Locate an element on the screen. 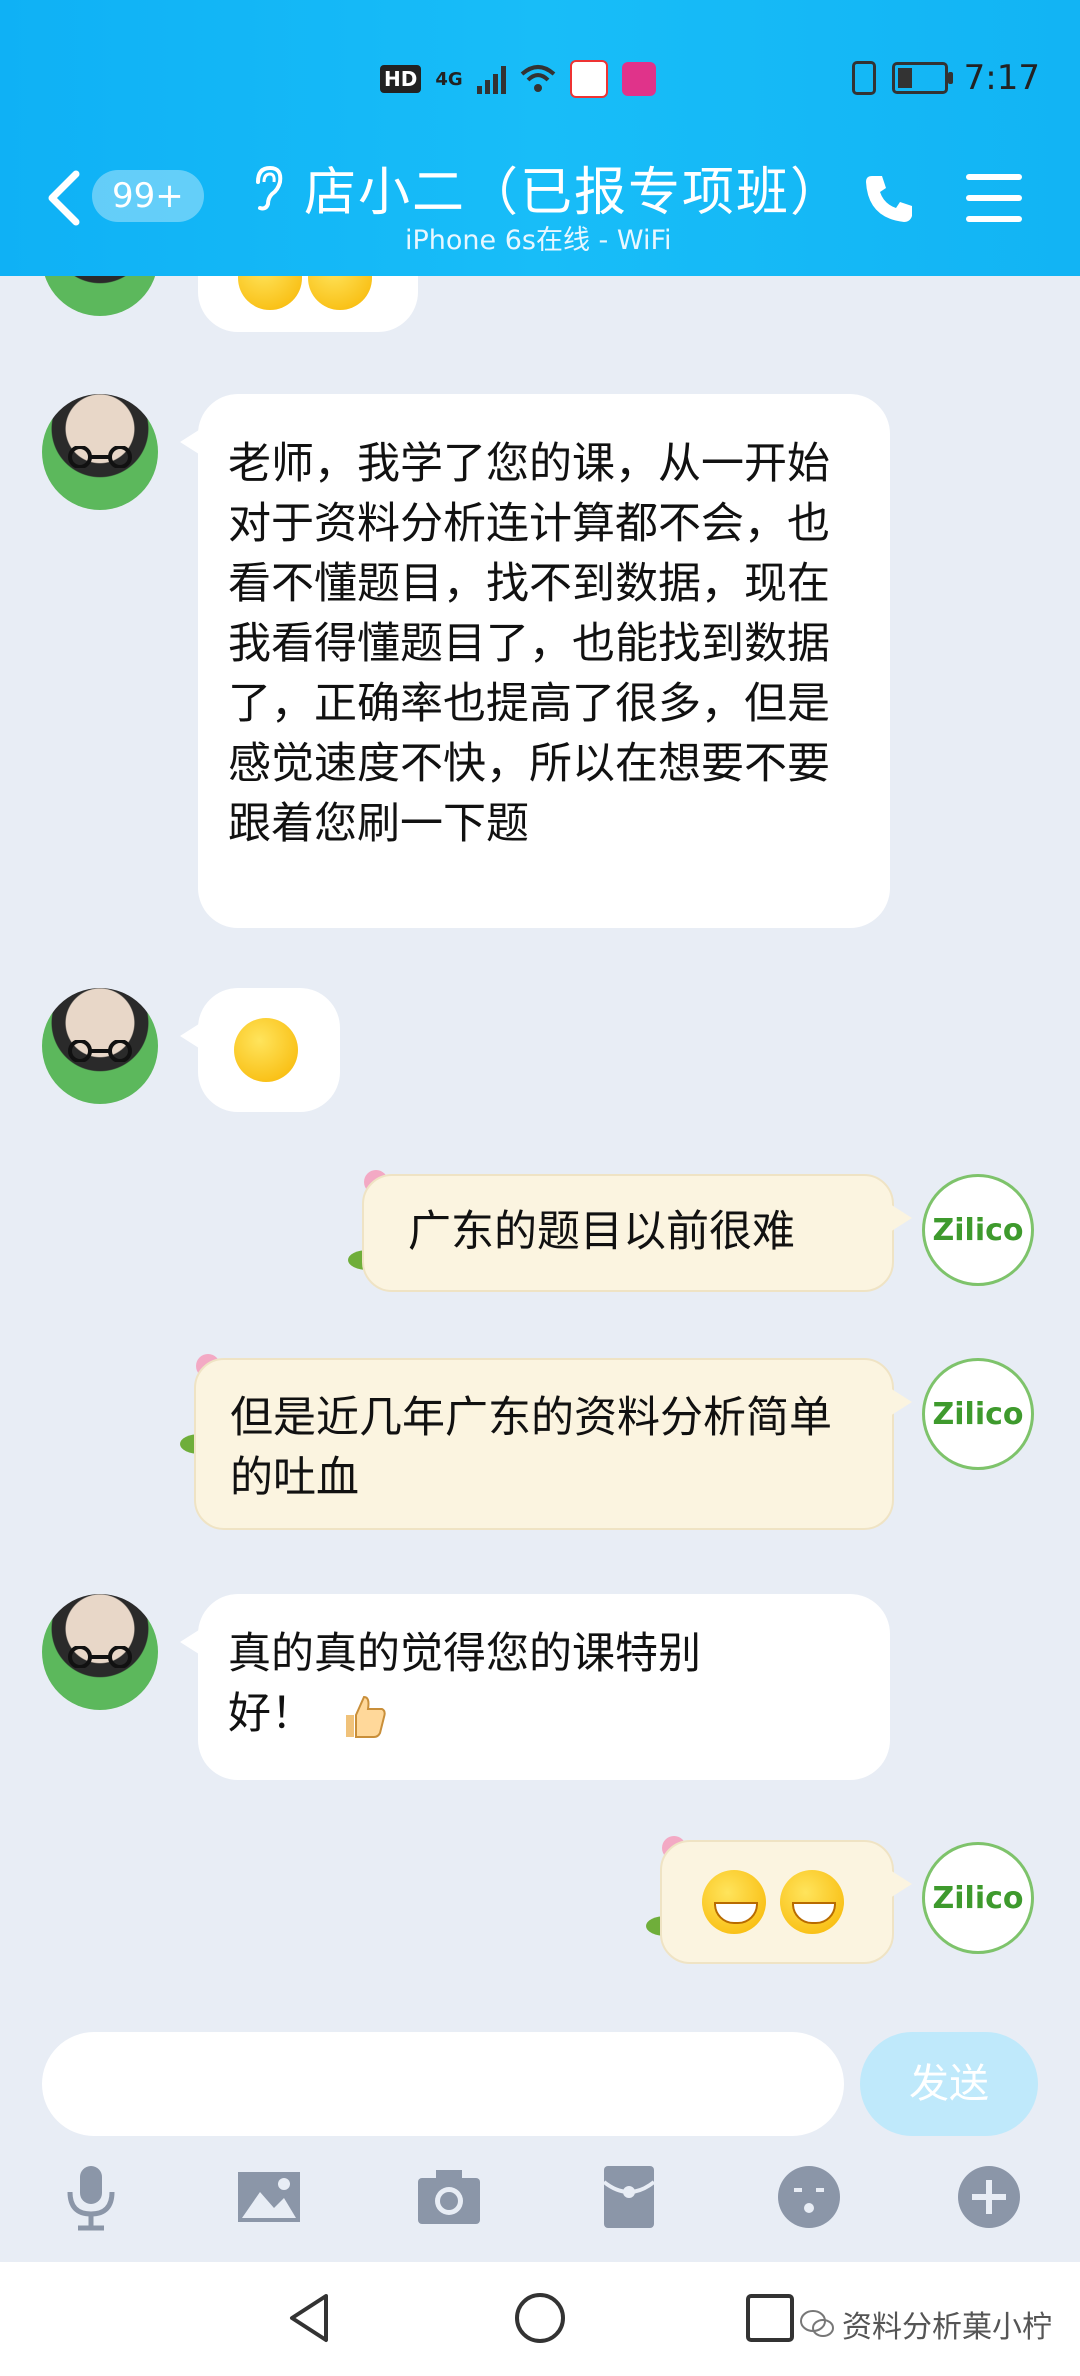 The width and height of the screenshot is (1080, 2376). hd-badge: HD is located at coordinates (401, 79).